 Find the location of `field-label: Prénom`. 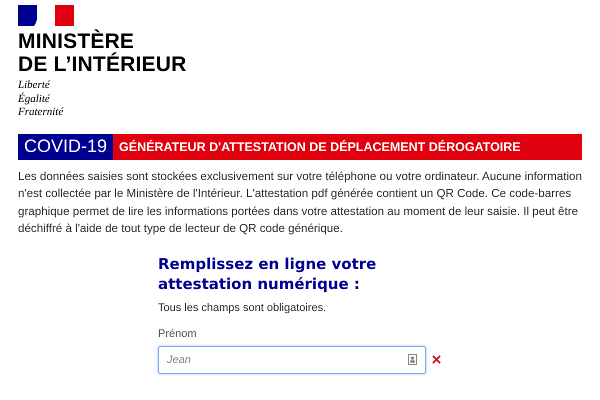

field-label: Prénom is located at coordinates (177, 334).